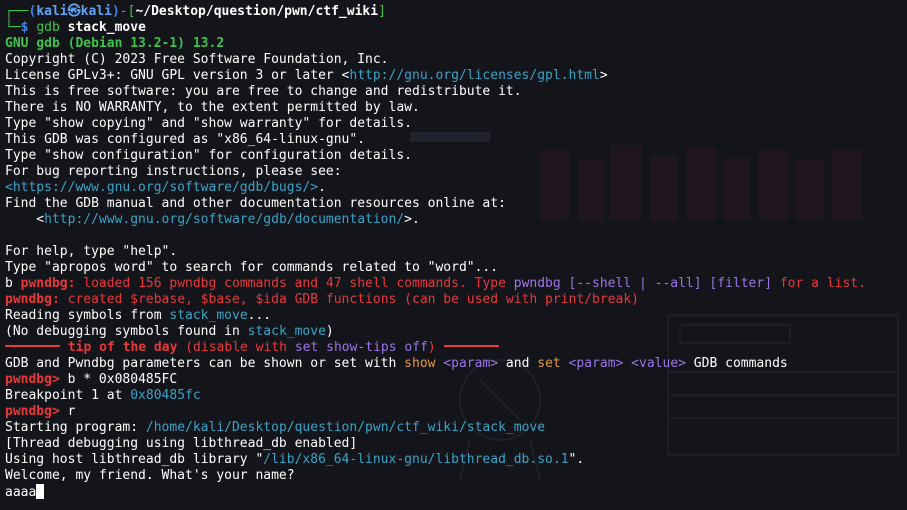 The width and height of the screenshot is (907, 510). What do you see at coordinates (91, 251) in the screenshot?
I see `gdb-help: For help, type "help".` at bounding box center [91, 251].